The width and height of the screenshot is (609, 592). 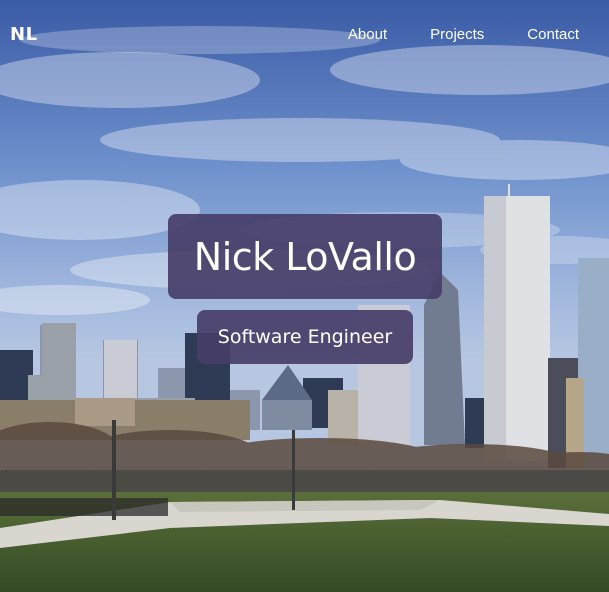 What do you see at coordinates (457, 34) in the screenshot?
I see `nav-link-projects: Projects` at bounding box center [457, 34].